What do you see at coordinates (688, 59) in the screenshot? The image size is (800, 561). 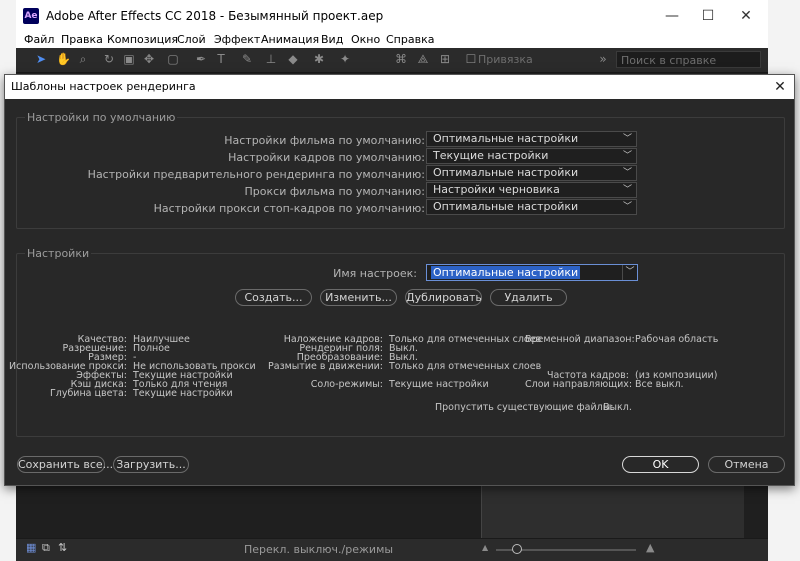 I see `help-search-input: Поиск в справке` at bounding box center [688, 59].